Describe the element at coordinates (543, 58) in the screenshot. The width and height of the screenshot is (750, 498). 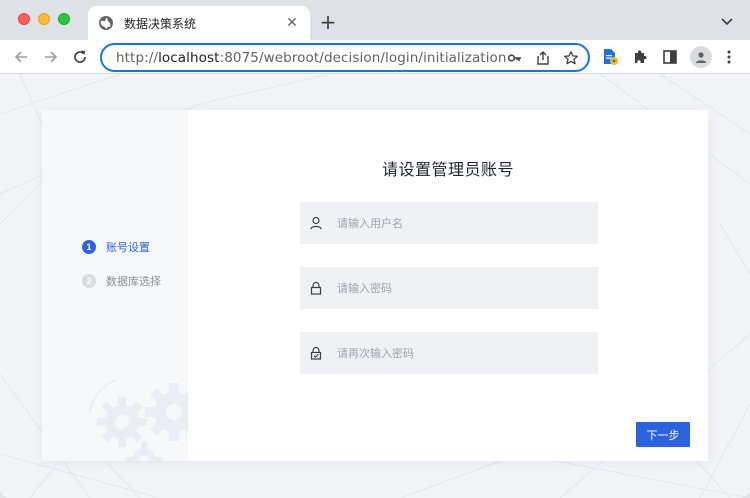
I see `share-icon` at that location.